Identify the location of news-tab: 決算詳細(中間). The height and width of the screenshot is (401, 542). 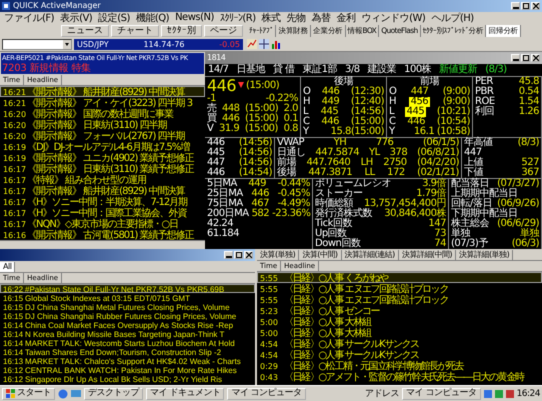
(427, 255).